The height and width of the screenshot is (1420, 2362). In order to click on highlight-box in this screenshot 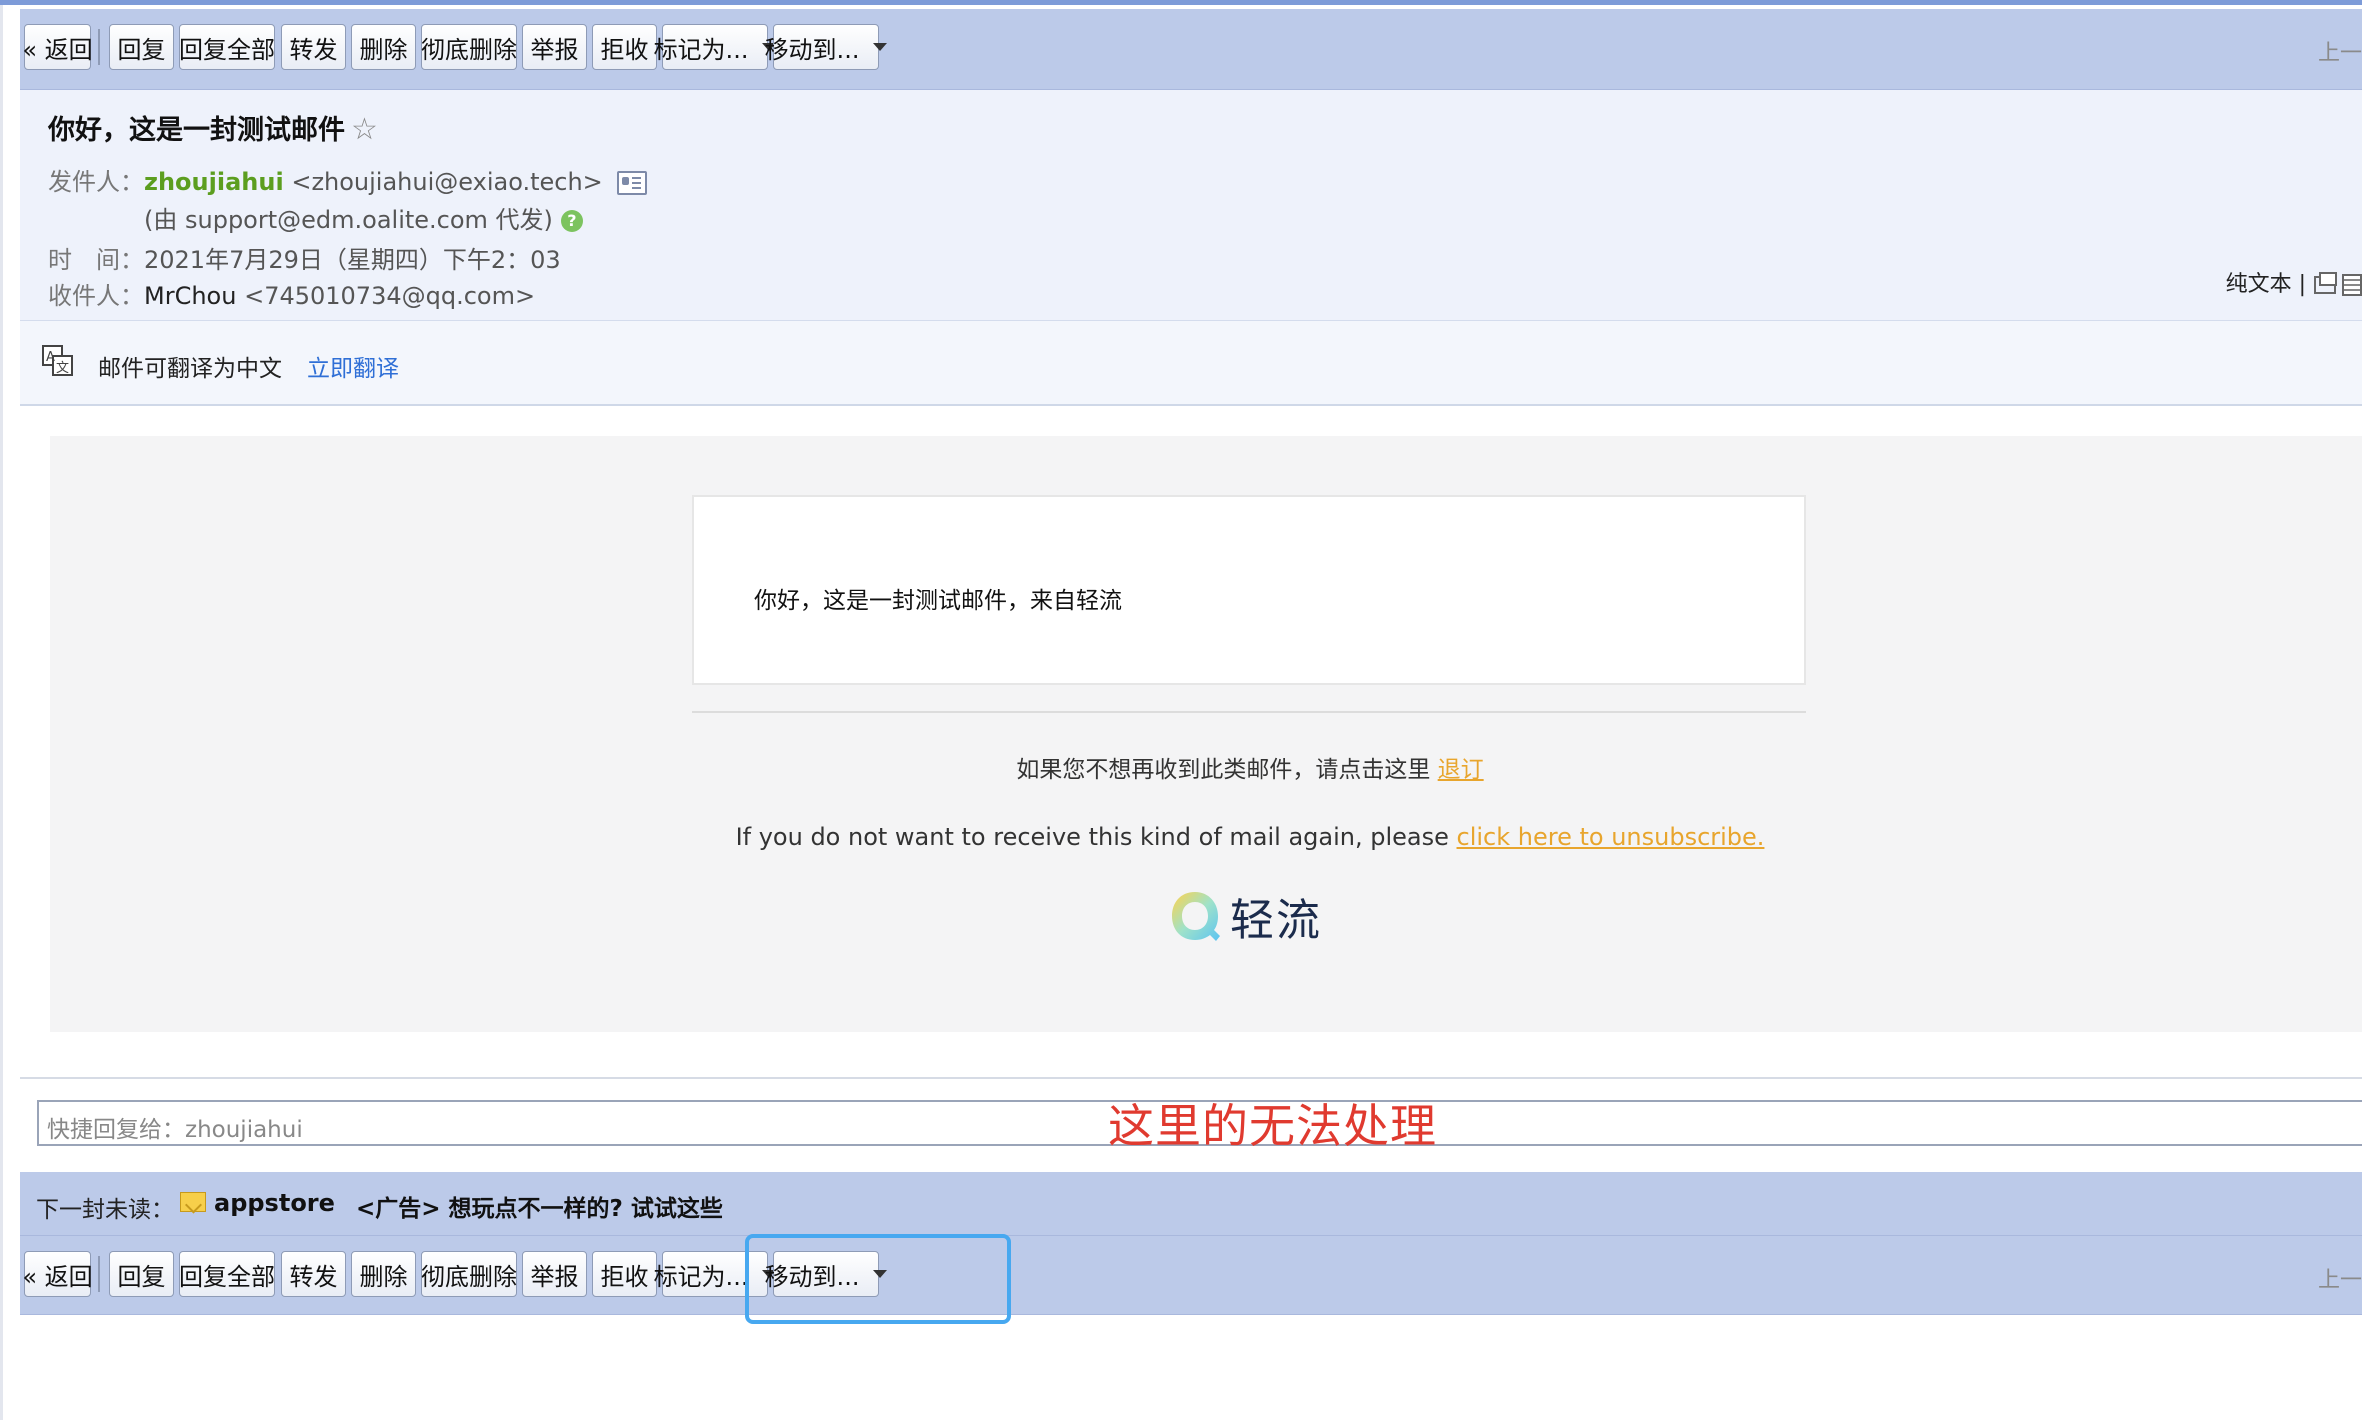, I will do `click(878, 1279)`.